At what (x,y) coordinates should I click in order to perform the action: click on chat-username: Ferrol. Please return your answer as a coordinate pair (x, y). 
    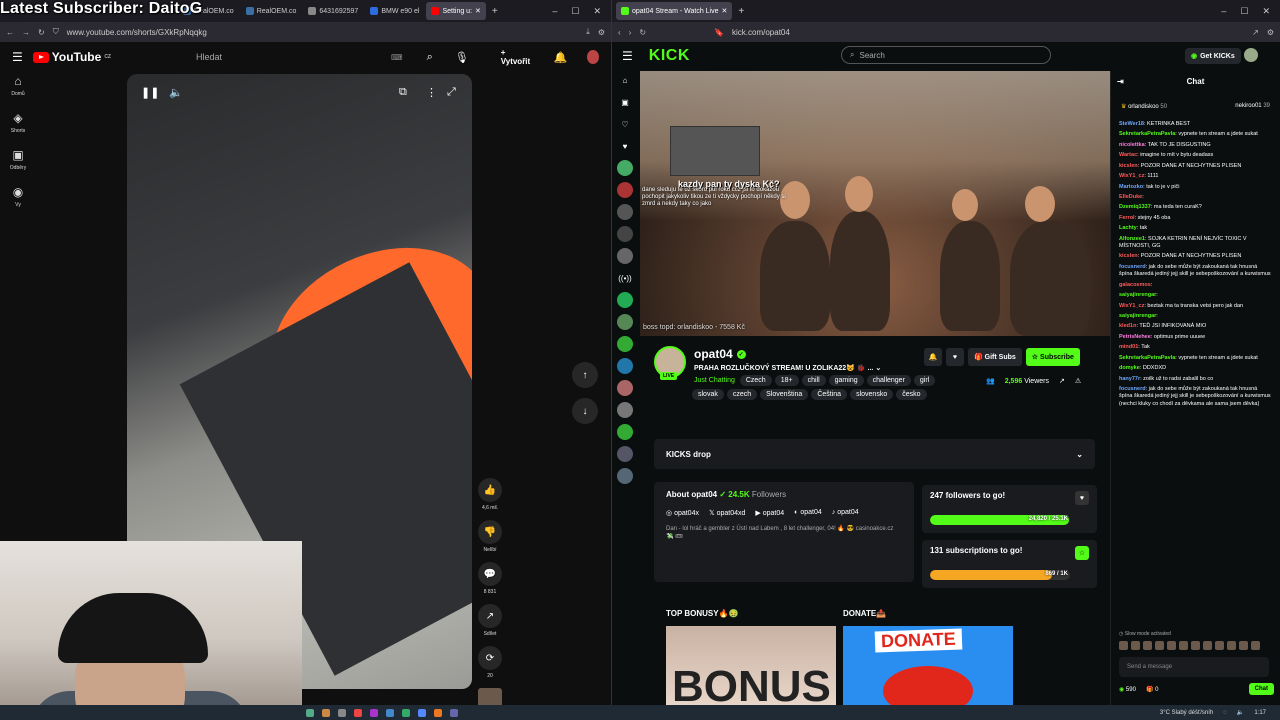
    Looking at the image, I should click on (1127, 218).